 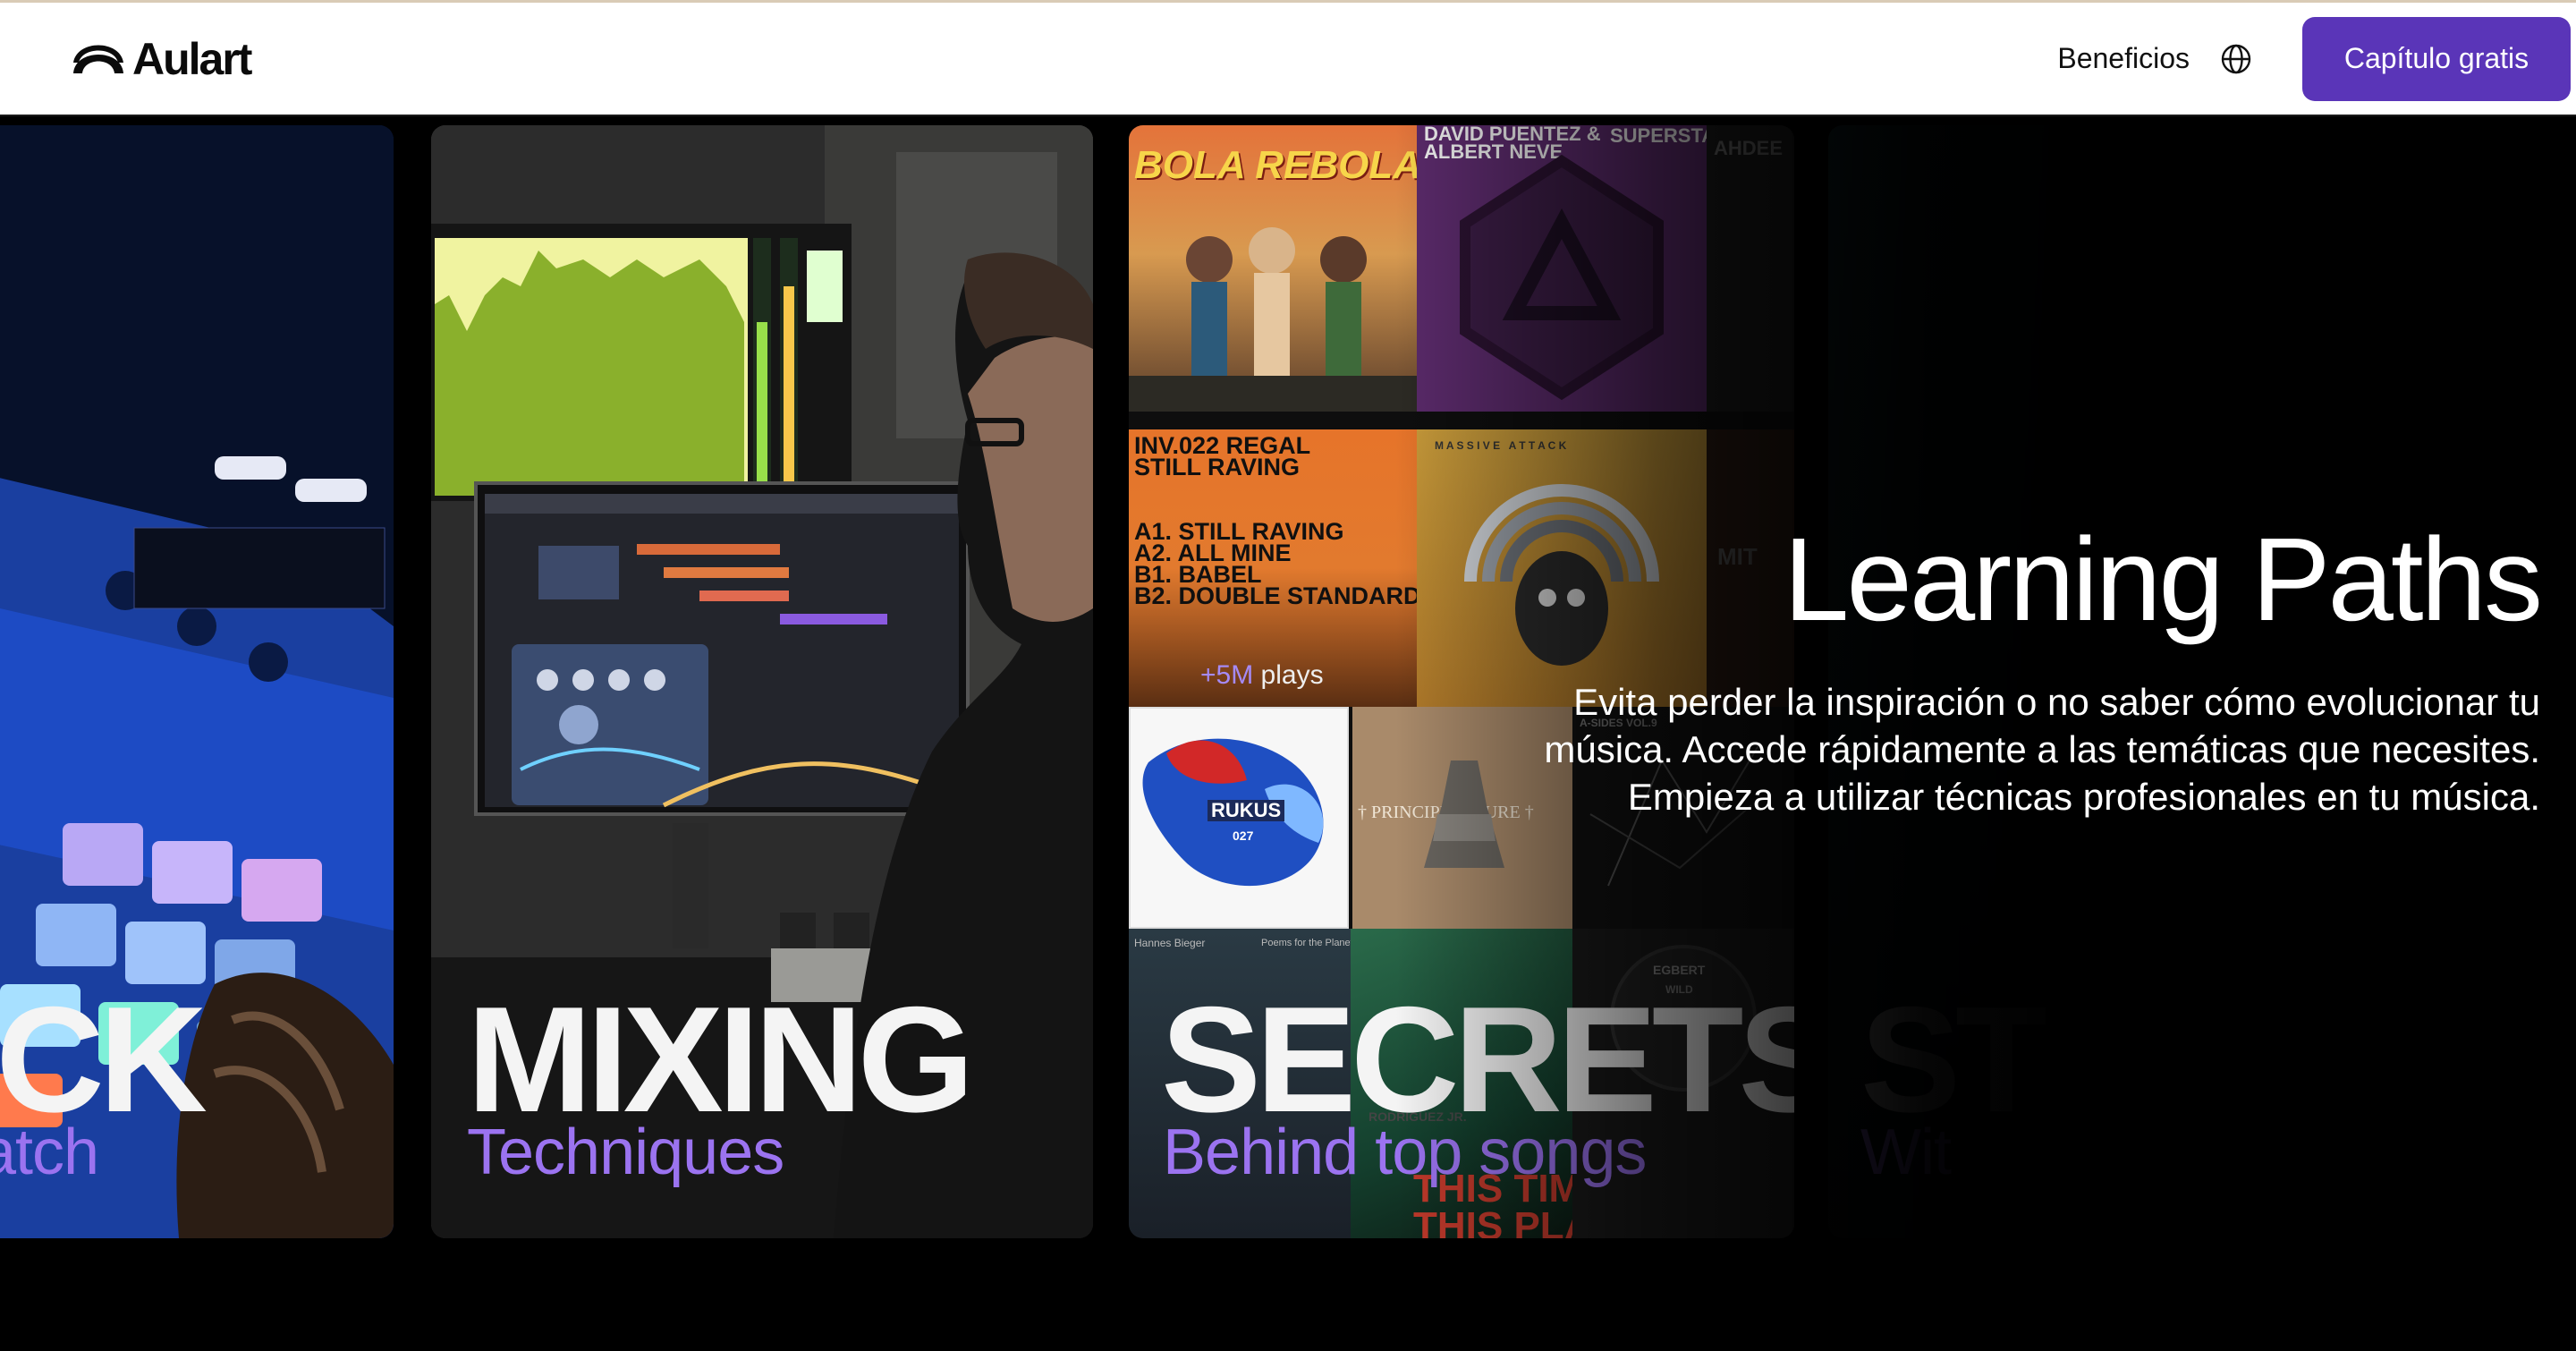 I want to click on plays-counter: +5M plays, so click(x=1262, y=675).